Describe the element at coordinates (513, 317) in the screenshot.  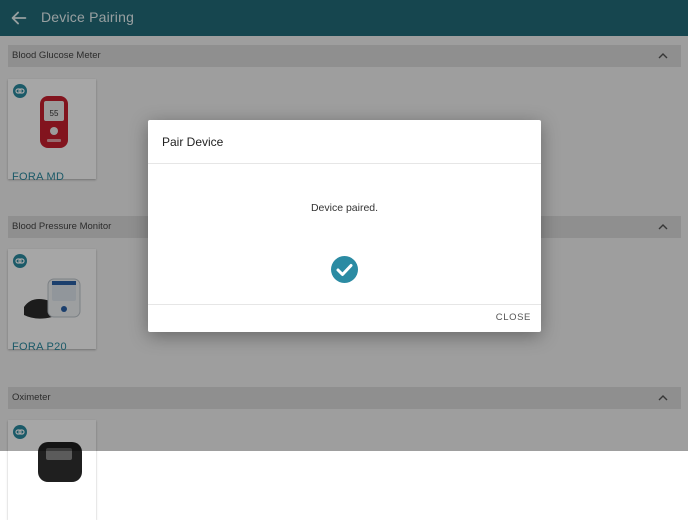
I see `close-button: CLOSE` at that location.